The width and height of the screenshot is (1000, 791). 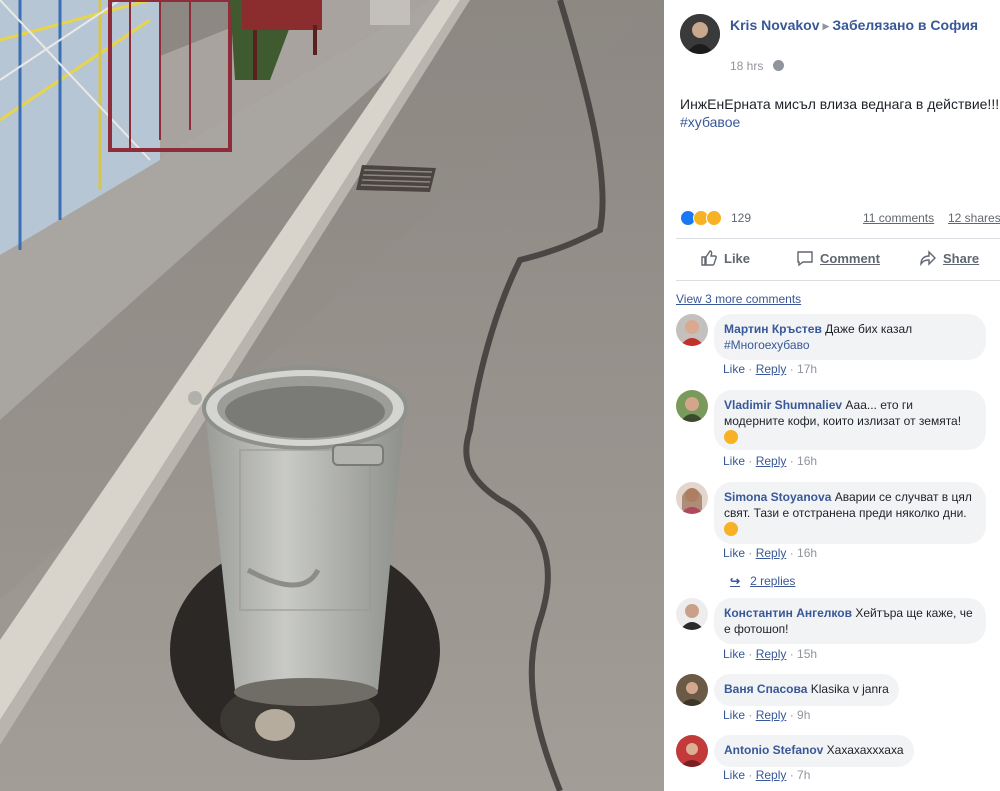 What do you see at coordinates (746, 66) in the screenshot?
I see `post-timestamp: 18 hrs` at bounding box center [746, 66].